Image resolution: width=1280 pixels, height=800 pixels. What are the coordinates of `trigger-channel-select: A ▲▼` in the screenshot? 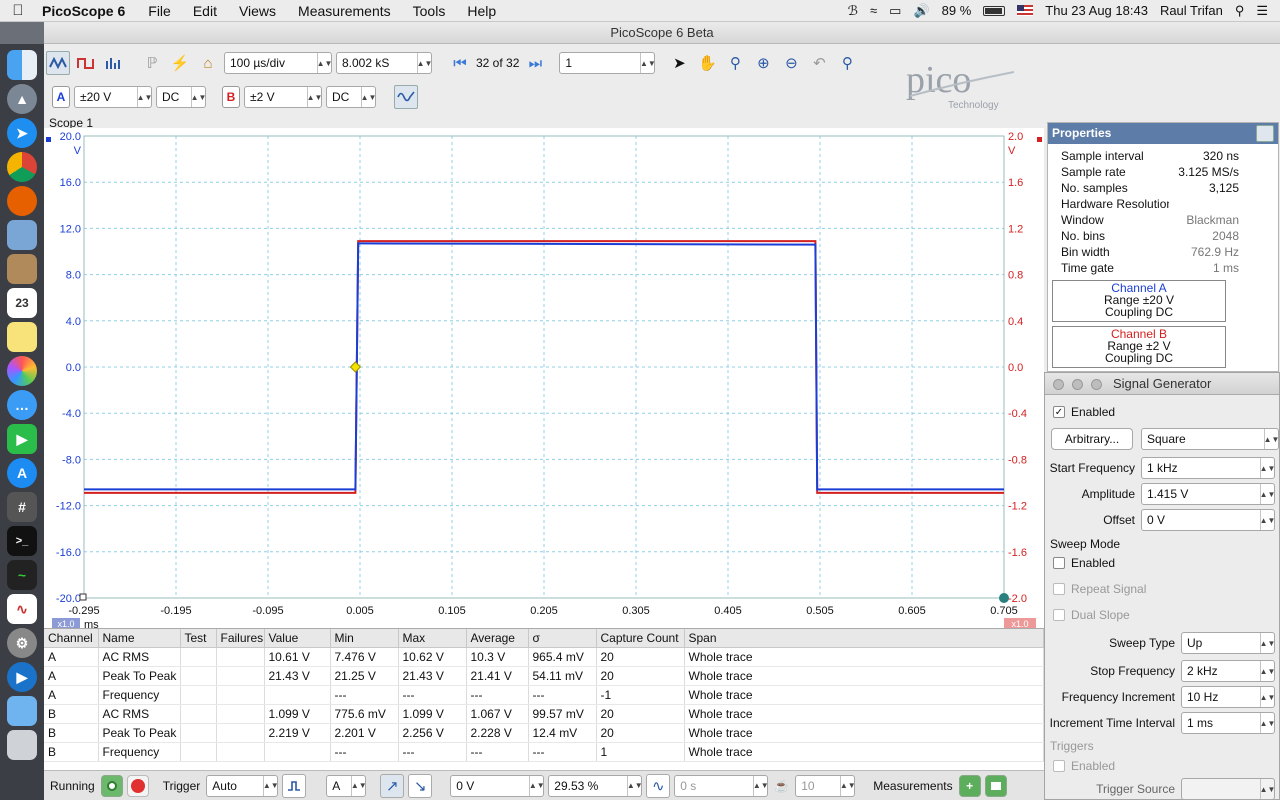 It's located at (346, 785).